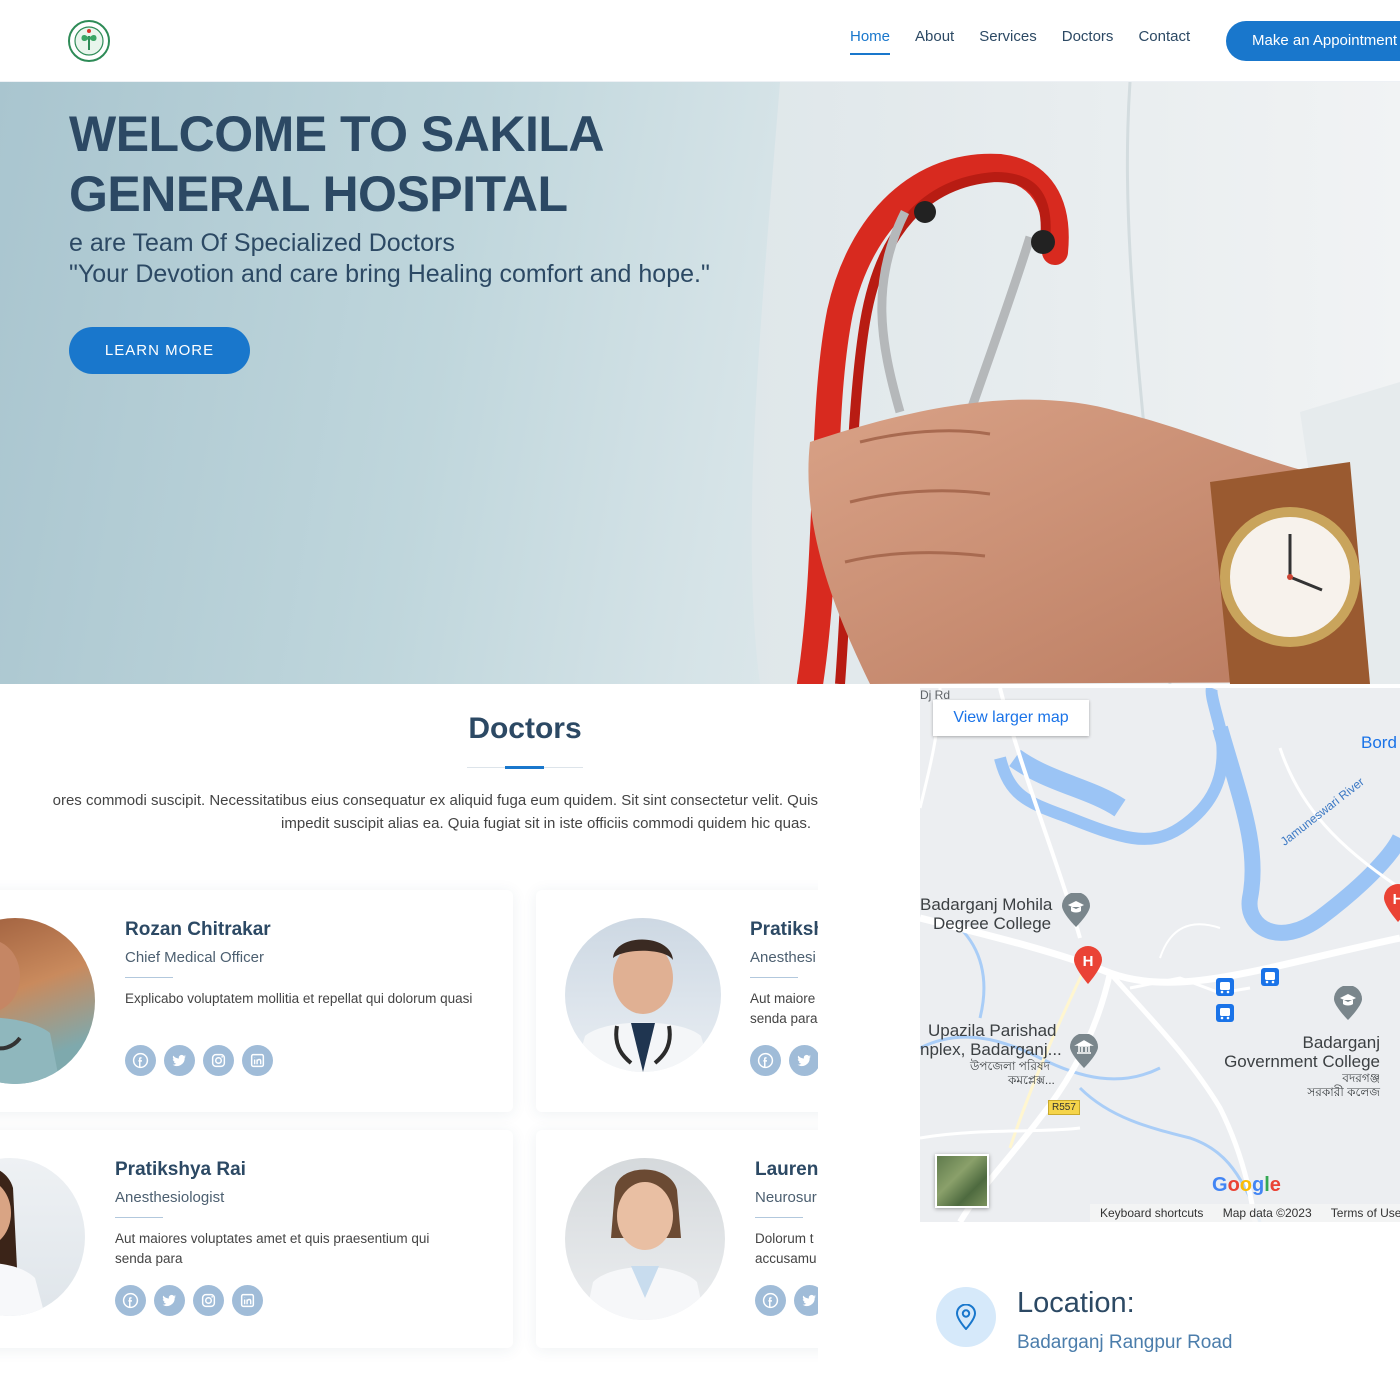  Describe the element at coordinates (1125, 1342) in the screenshot. I see `location-address: Badarganj Rangpur Road` at that location.